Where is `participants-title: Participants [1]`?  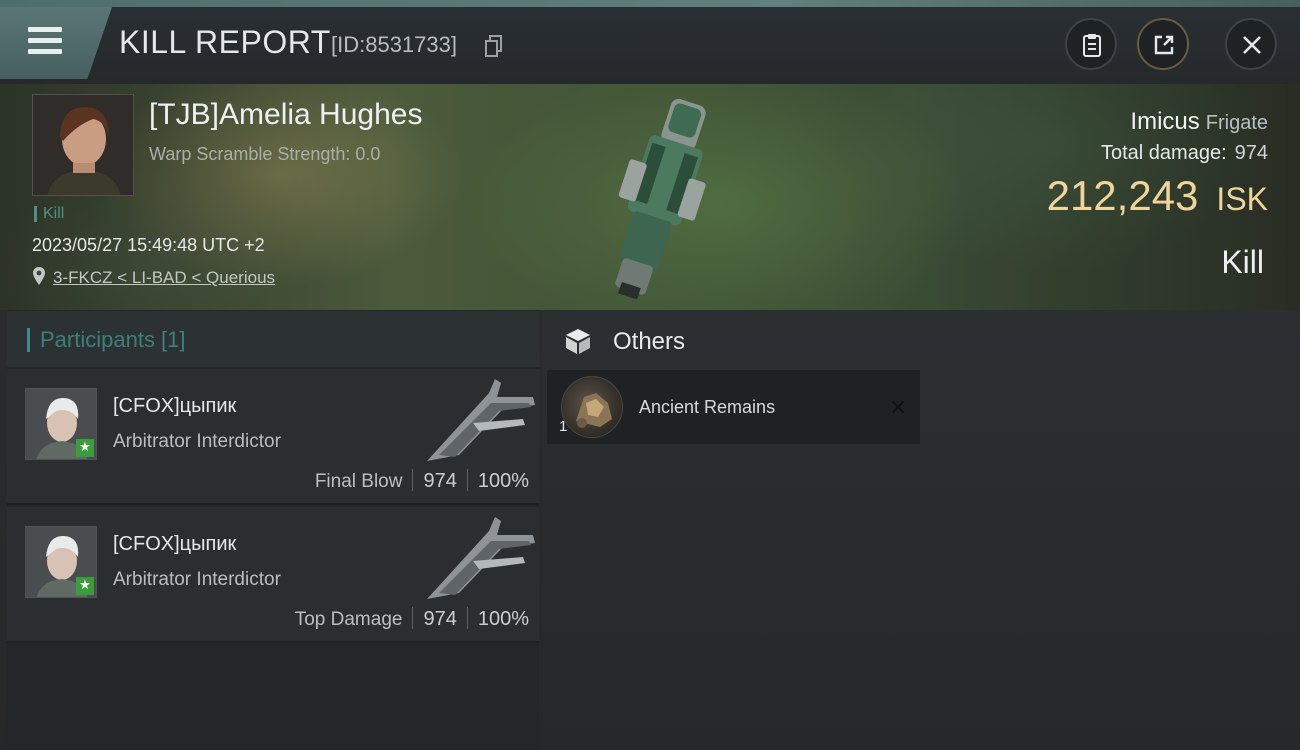 participants-title: Participants [1] is located at coordinates (106, 340).